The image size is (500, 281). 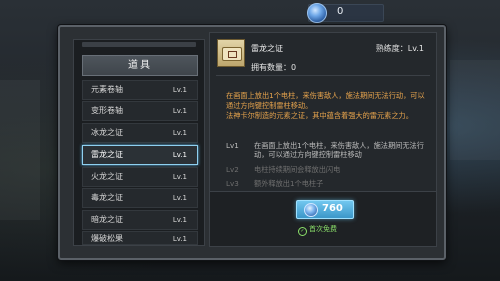 I want to click on first-free-label: ✓ 首次免费, so click(x=317, y=230).